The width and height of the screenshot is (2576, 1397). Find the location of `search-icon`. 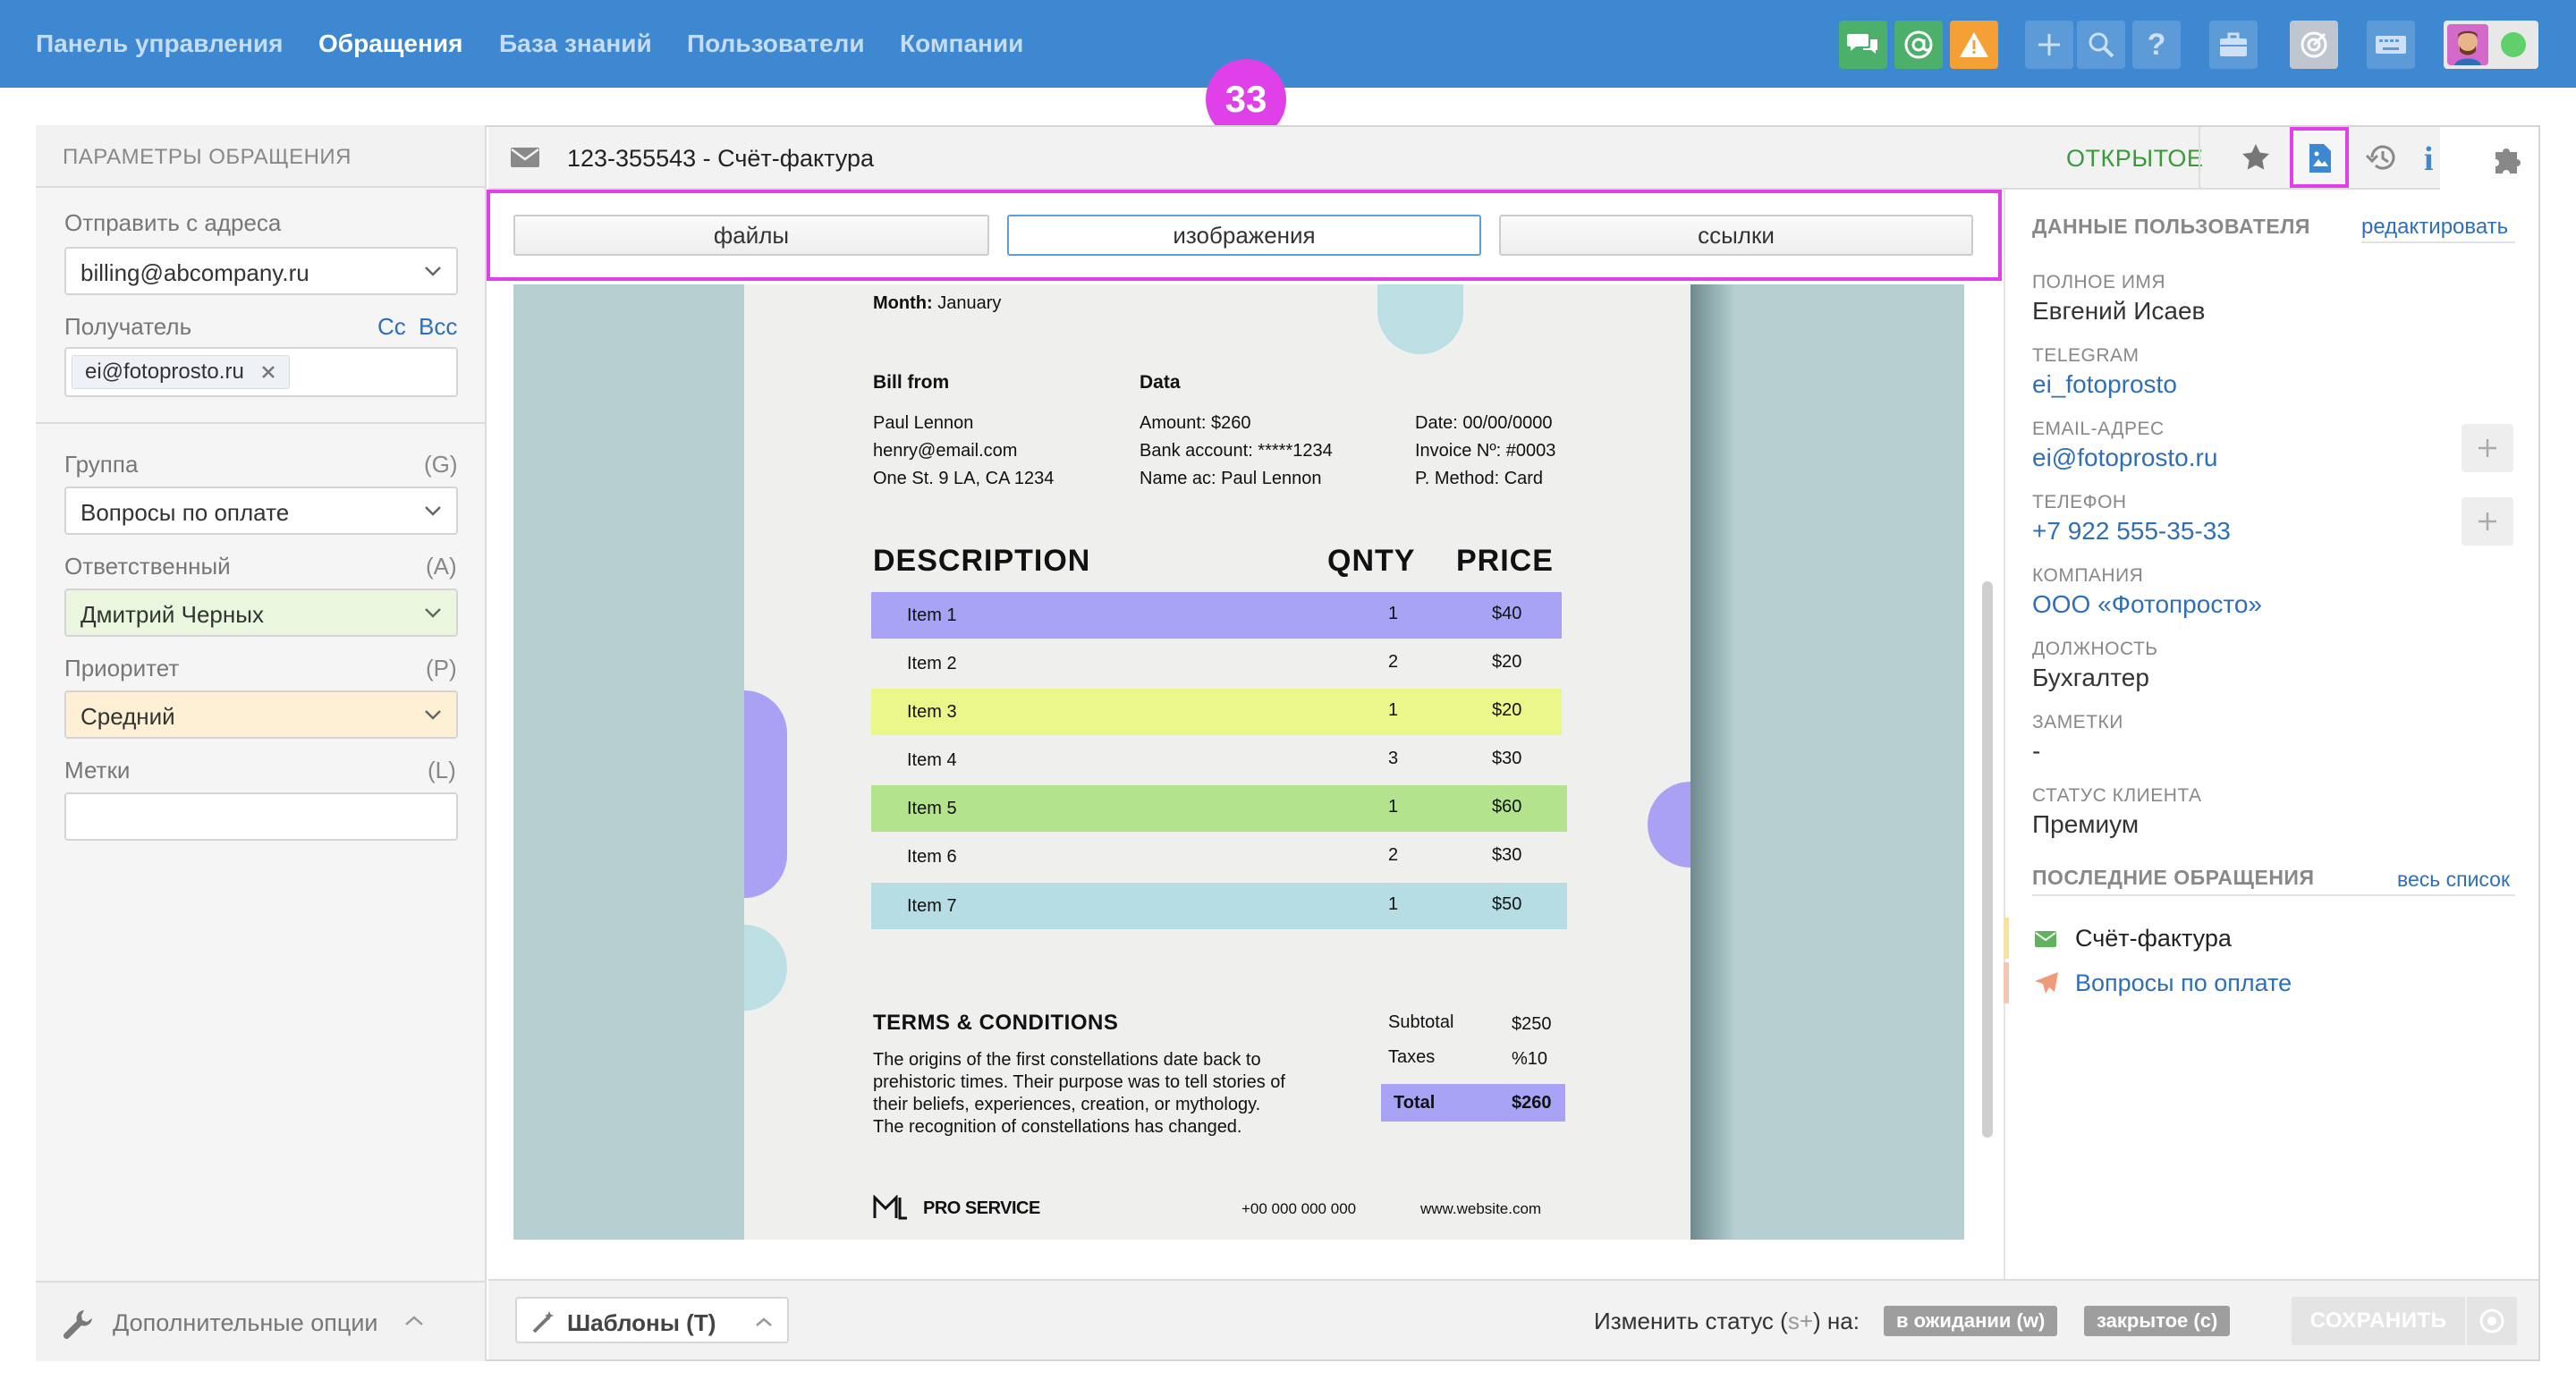

search-icon is located at coordinates (2101, 45).